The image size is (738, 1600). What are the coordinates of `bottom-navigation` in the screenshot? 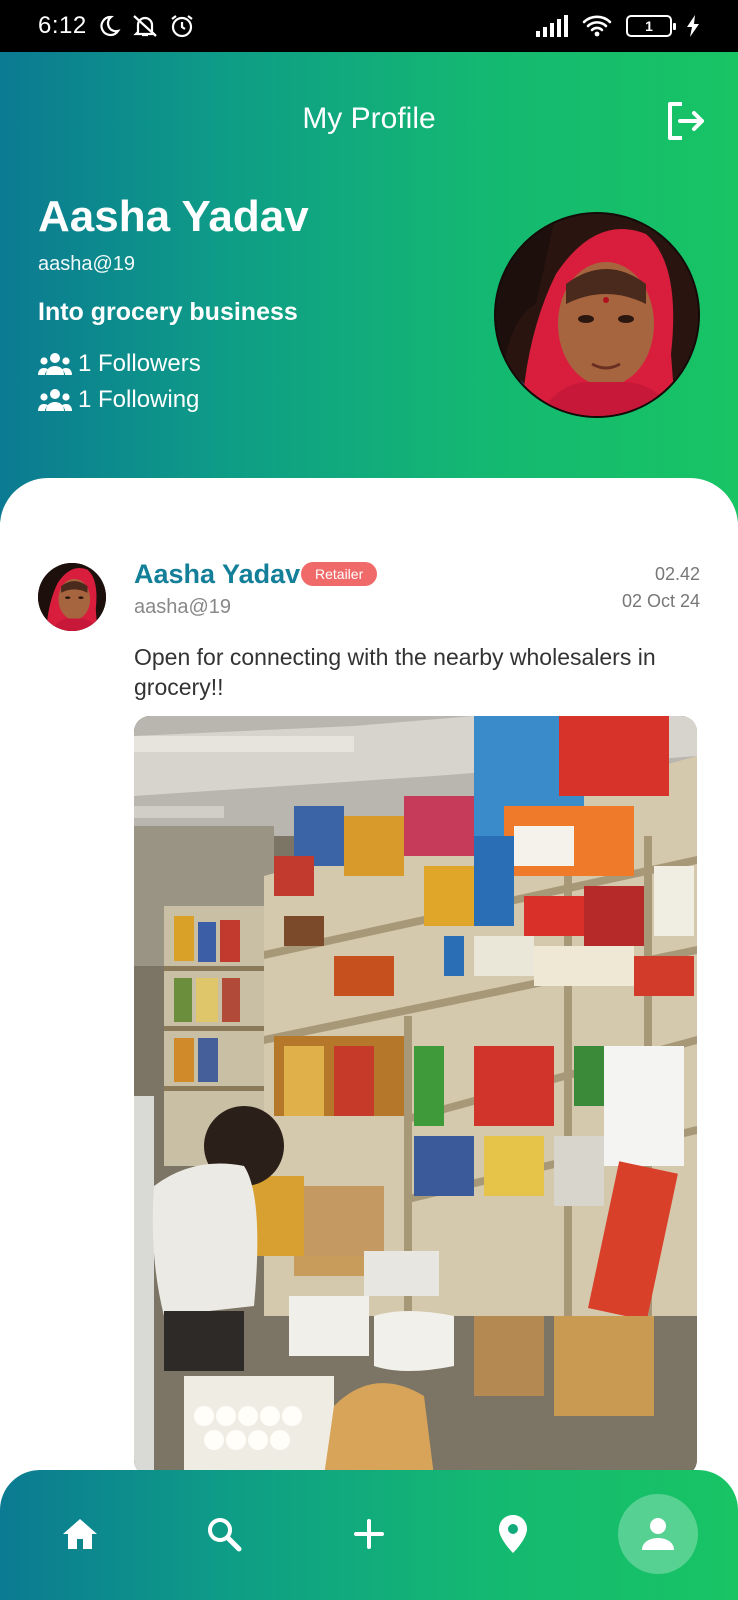 It's located at (369, 1535).